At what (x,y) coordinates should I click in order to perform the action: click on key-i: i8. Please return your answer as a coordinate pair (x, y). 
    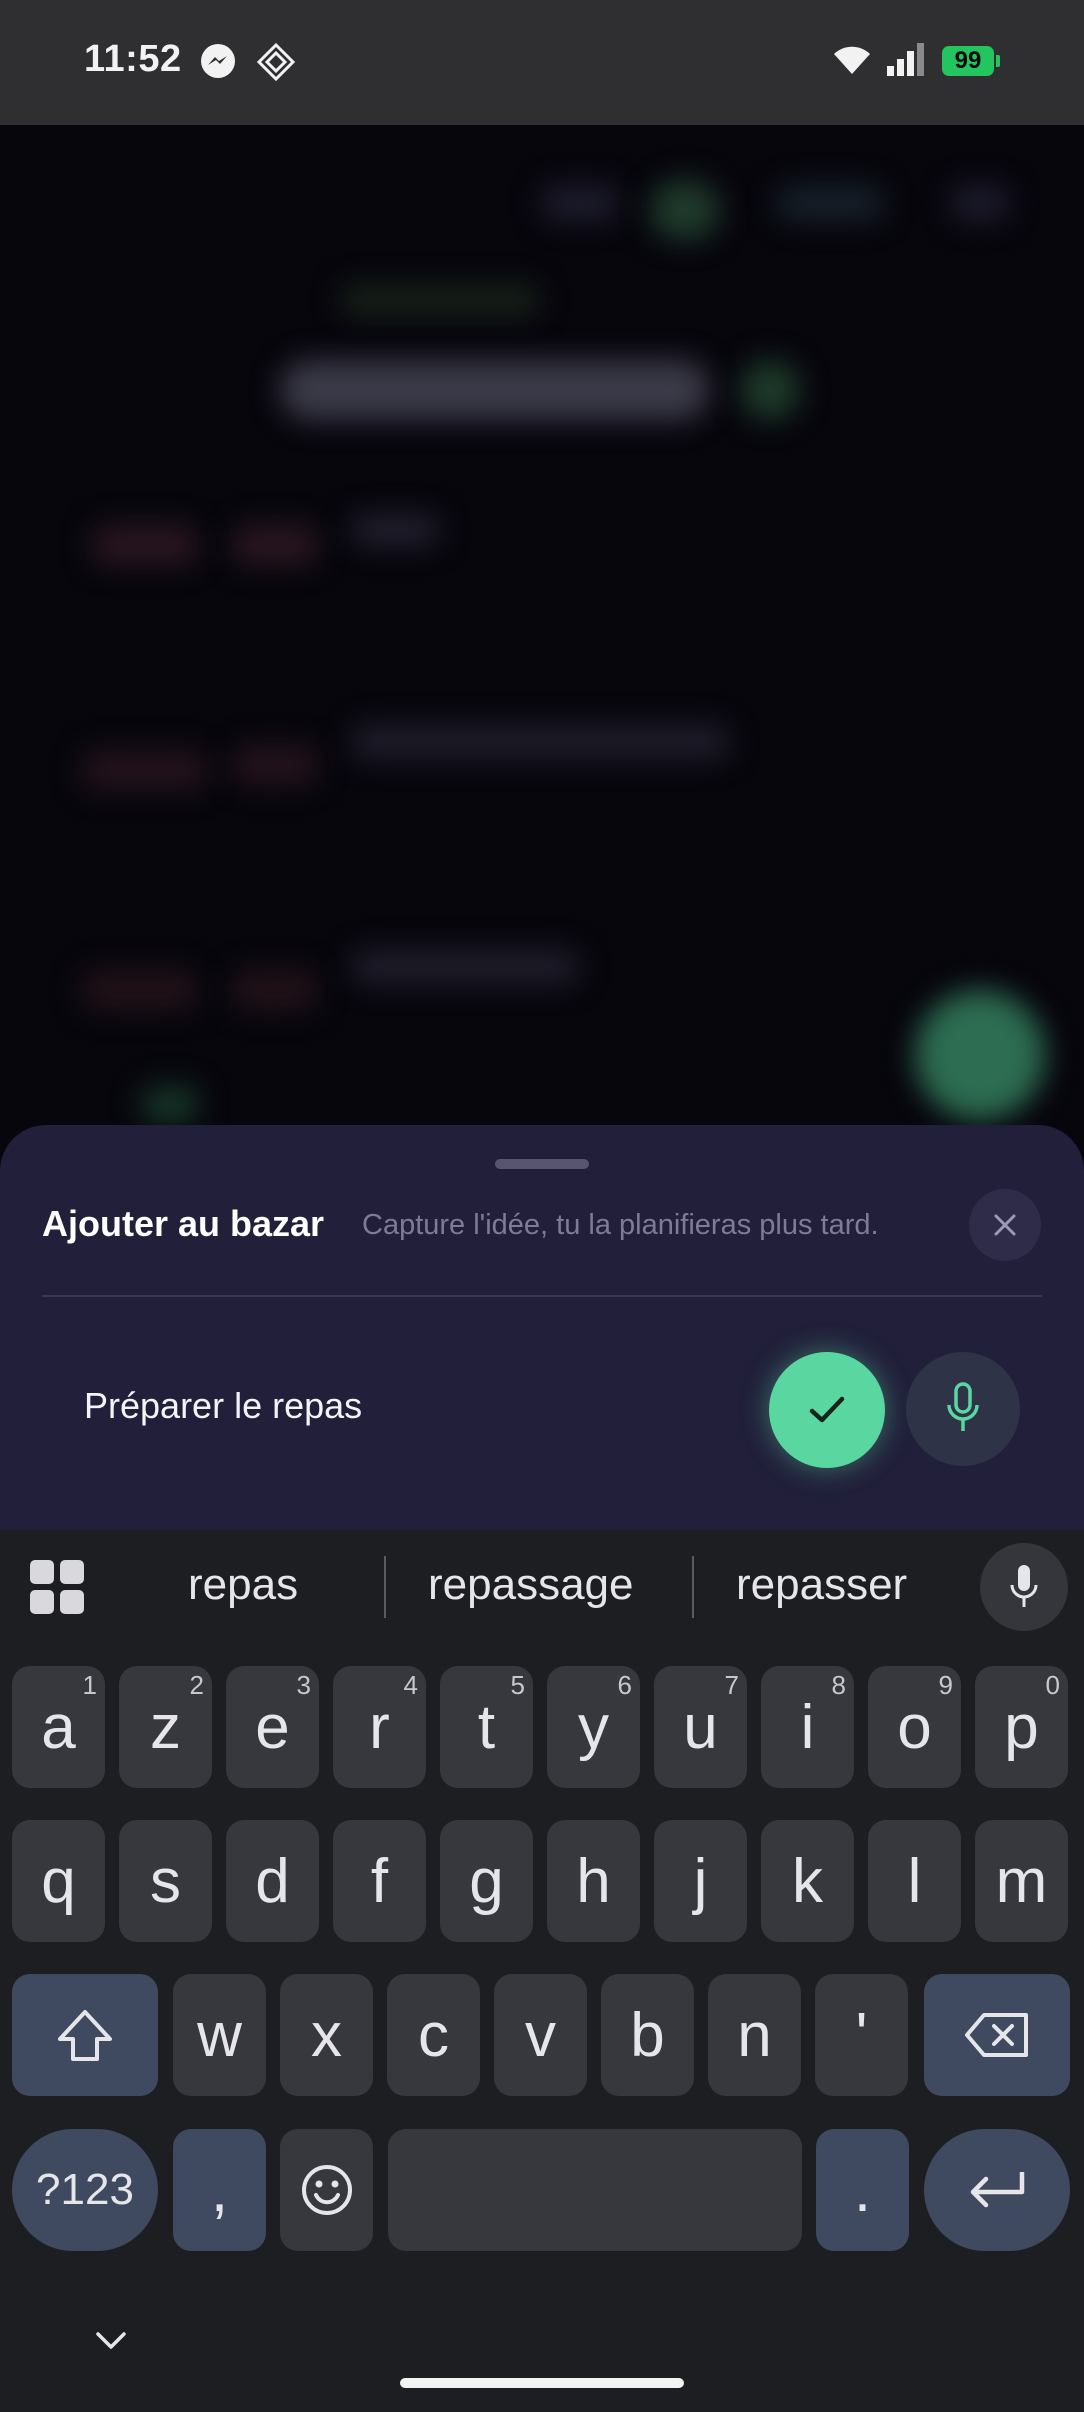
    Looking at the image, I should click on (807, 1727).